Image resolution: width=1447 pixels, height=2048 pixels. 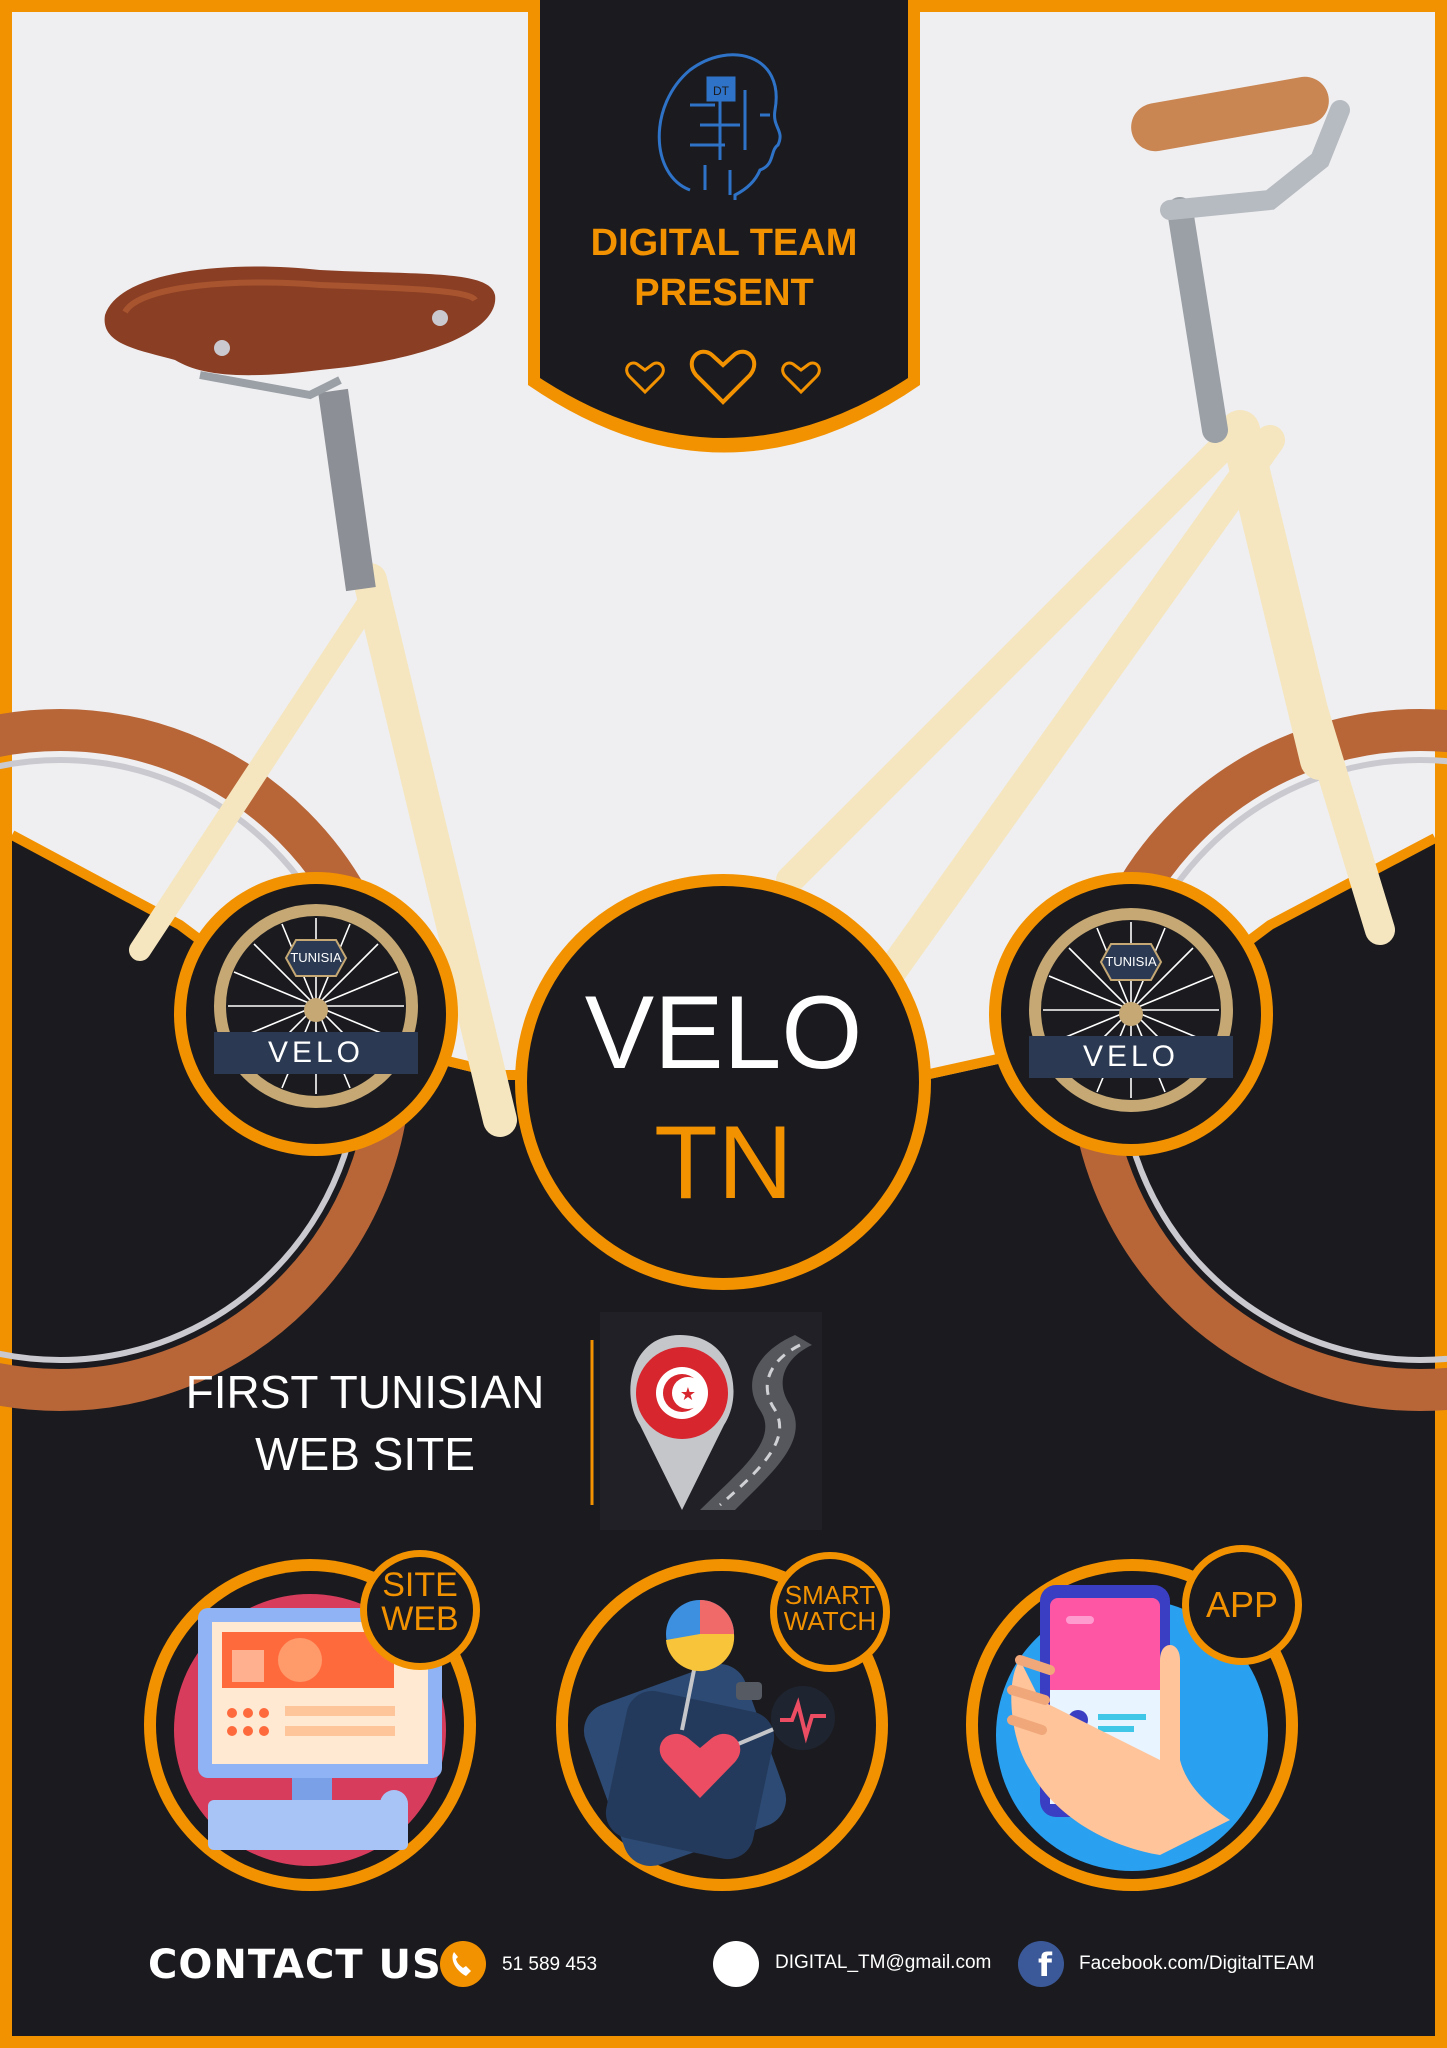 What do you see at coordinates (1045, 1965) in the screenshot?
I see `svg-text: f` at bounding box center [1045, 1965].